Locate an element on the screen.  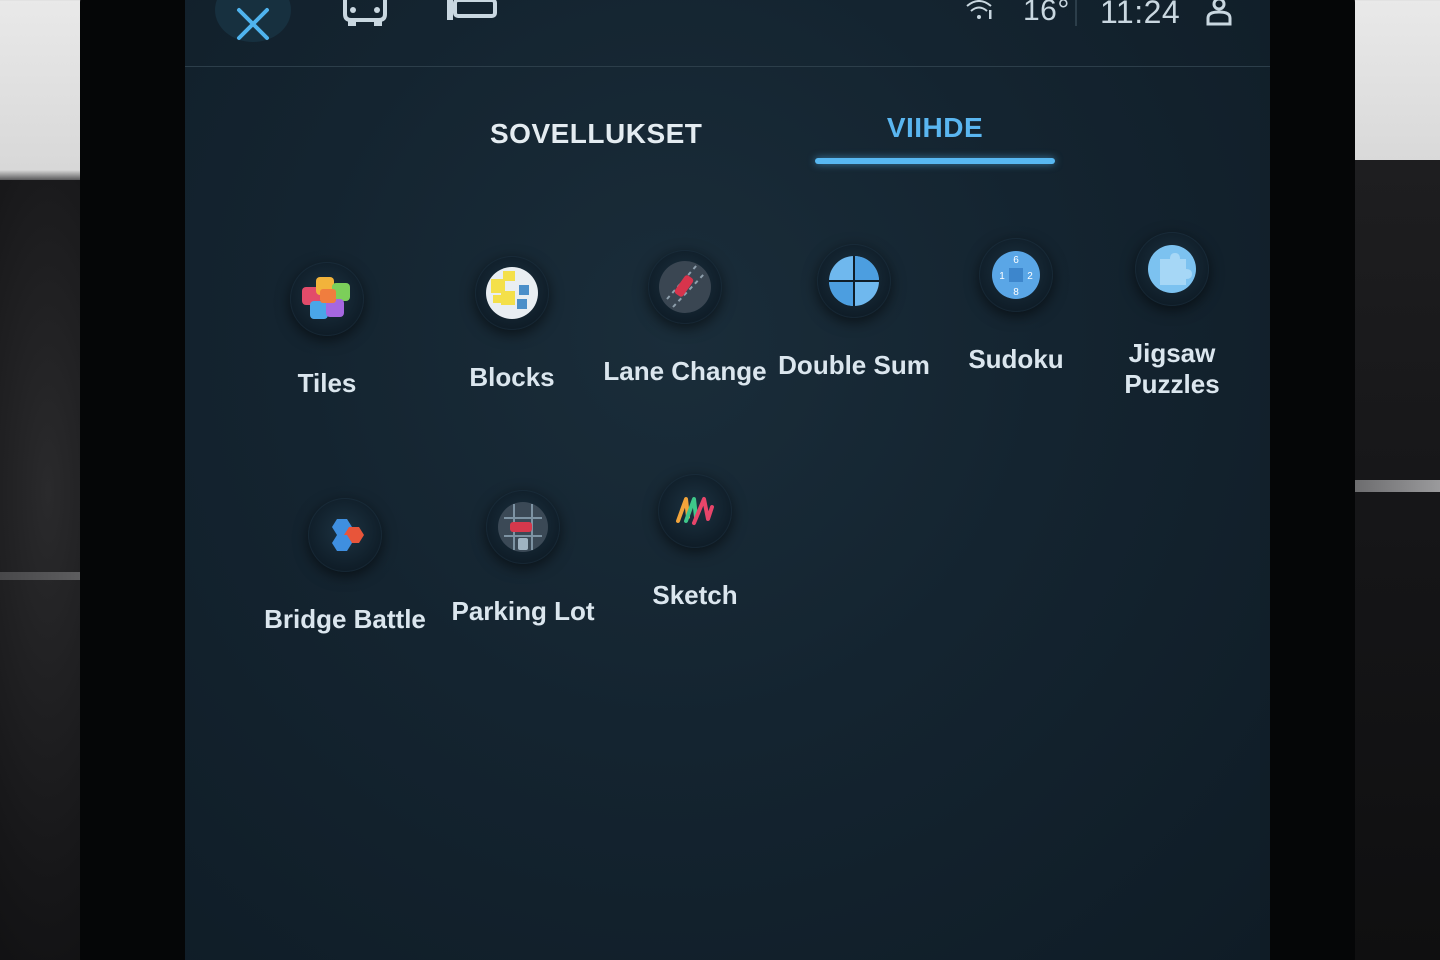
app-blocks: Blocks is located at coordinates (512, 324).